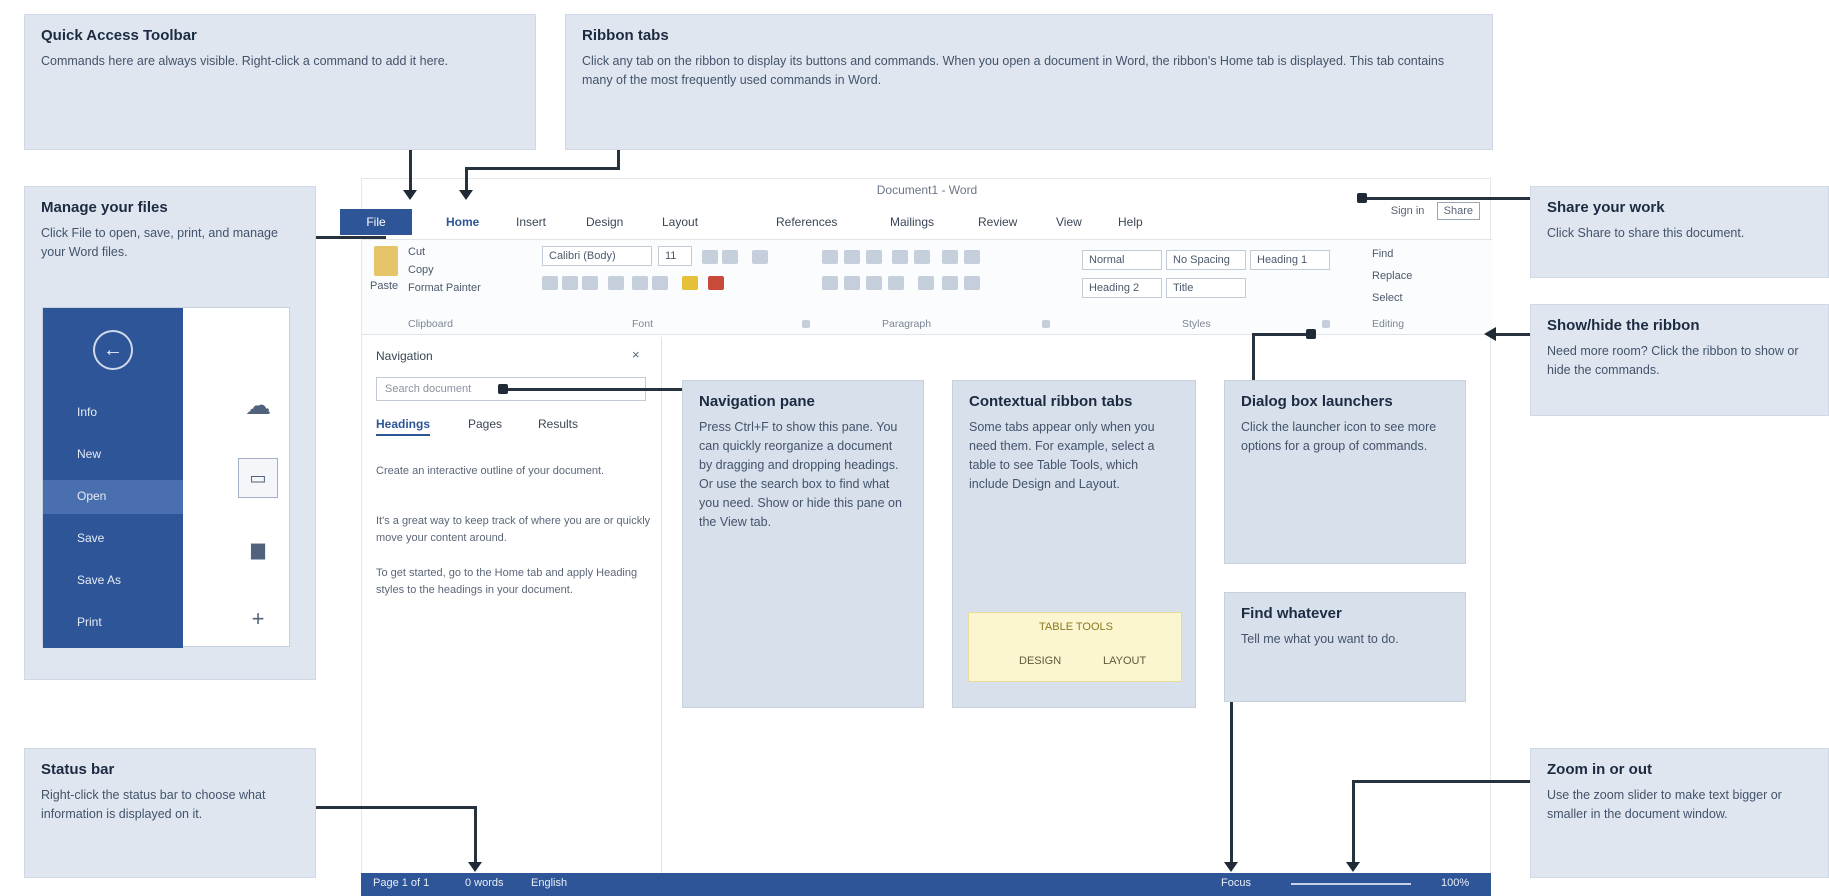  Describe the element at coordinates (1076, 627) in the screenshot. I see `table-tools-title: TABLE TOOLS` at that location.